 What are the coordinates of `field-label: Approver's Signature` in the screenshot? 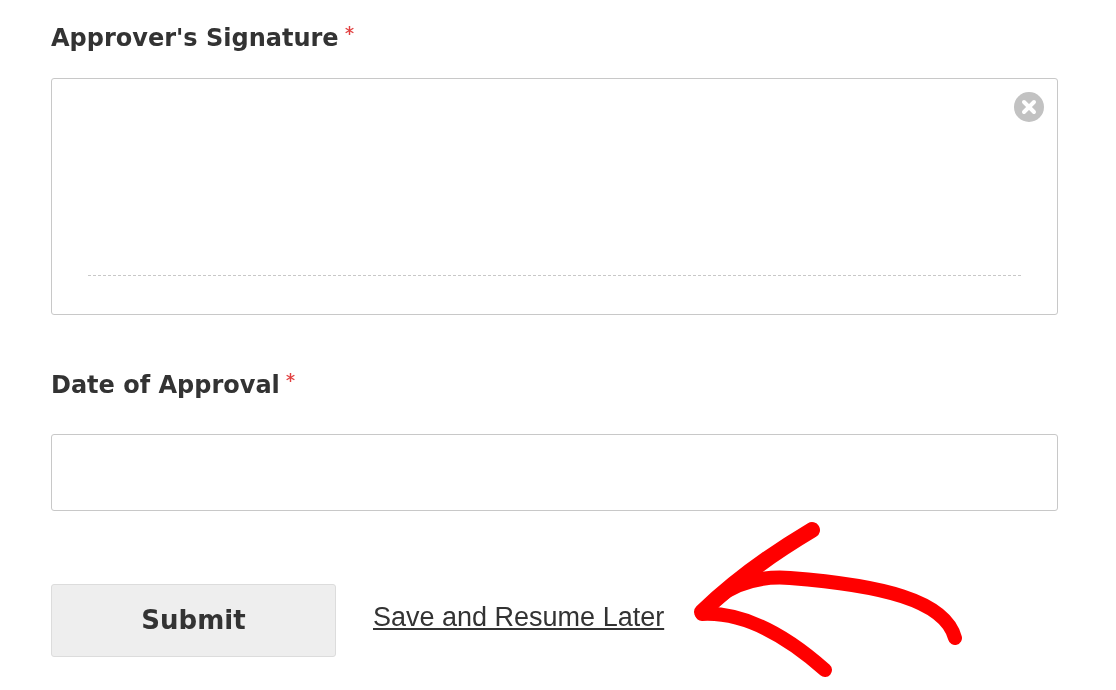 It's located at (195, 38).